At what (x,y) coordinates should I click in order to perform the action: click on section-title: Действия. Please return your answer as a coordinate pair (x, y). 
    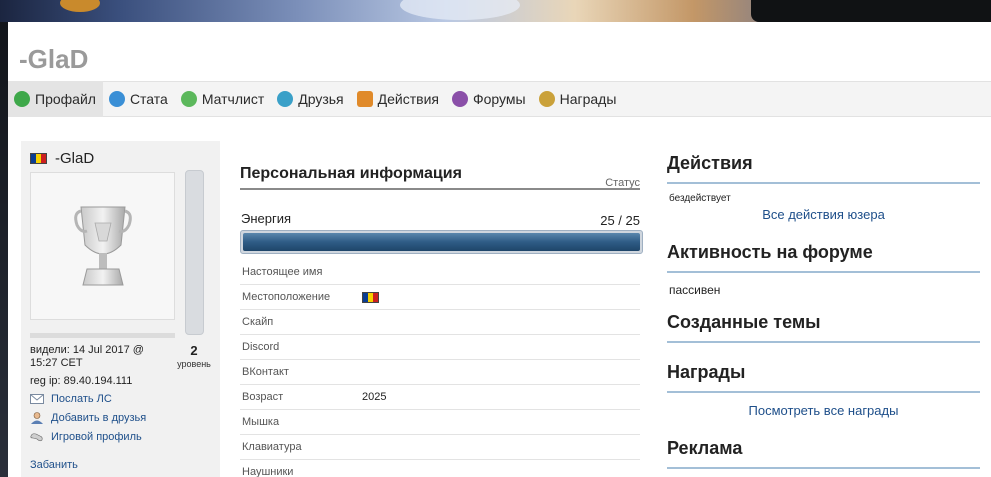
    Looking at the image, I should click on (710, 163).